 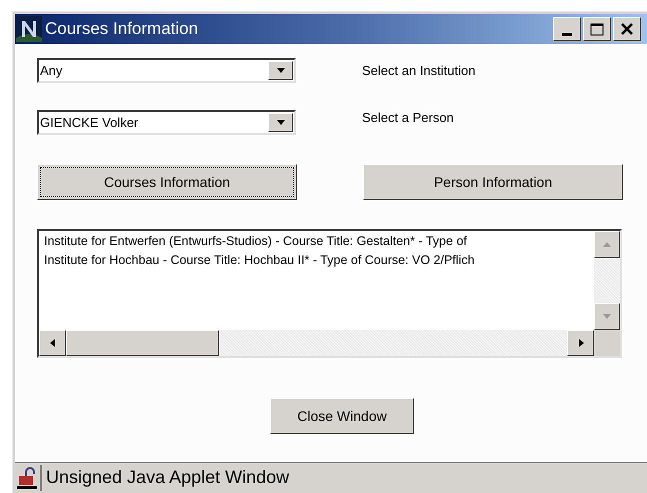 What do you see at coordinates (607, 280) in the screenshot?
I see `vertical-scrollbar` at bounding box center [607, 280].